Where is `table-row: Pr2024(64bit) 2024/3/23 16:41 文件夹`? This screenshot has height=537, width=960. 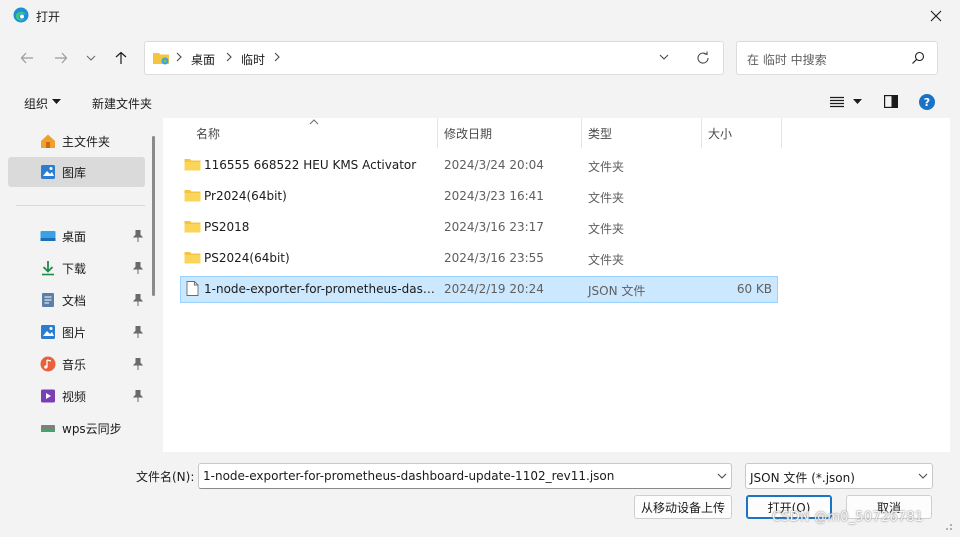 table-row: Pr2024(64bit) 2024/3/23 16:41 文件夹 is located at coordinates (479, 196).